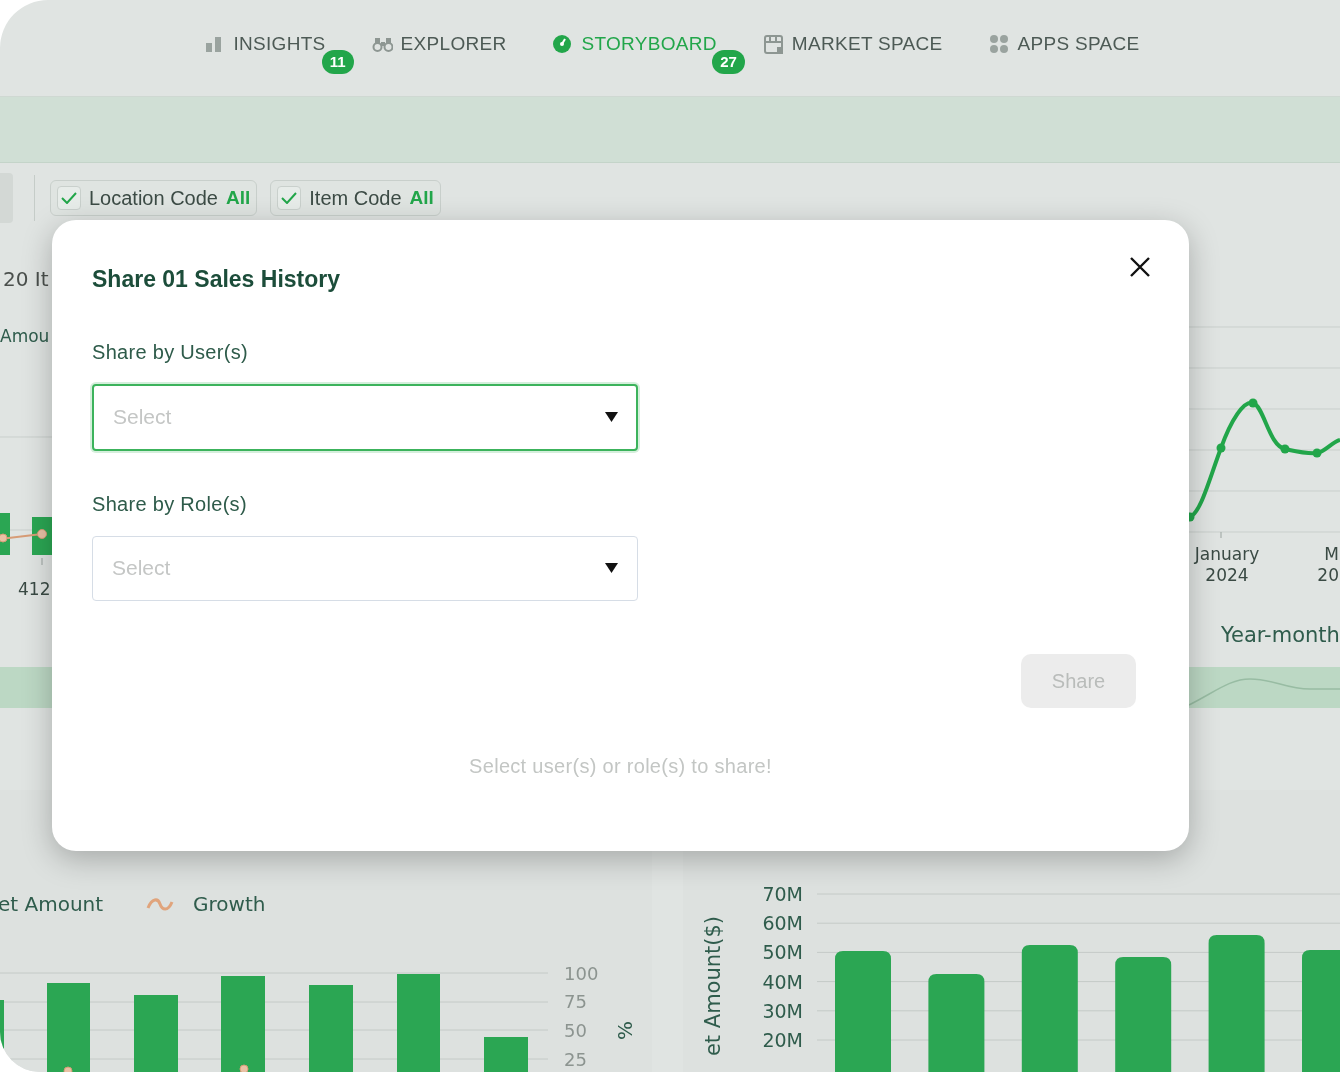  Describe the element at coordinates (563, 44) in the screenshot. I see `gauge-icon` at that location.